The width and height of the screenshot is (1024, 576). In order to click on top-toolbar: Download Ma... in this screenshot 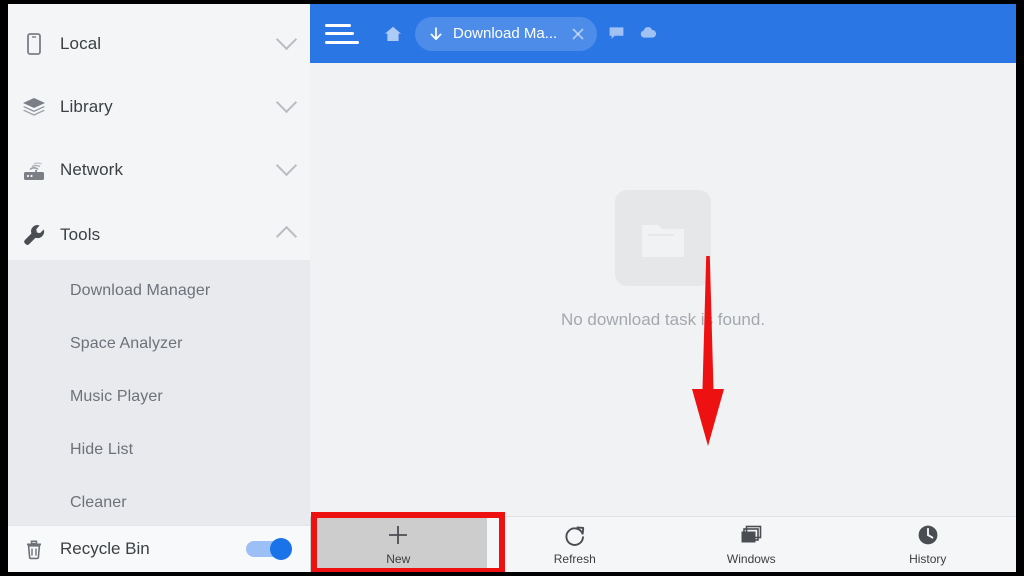, I will do `click(663, 33)`.